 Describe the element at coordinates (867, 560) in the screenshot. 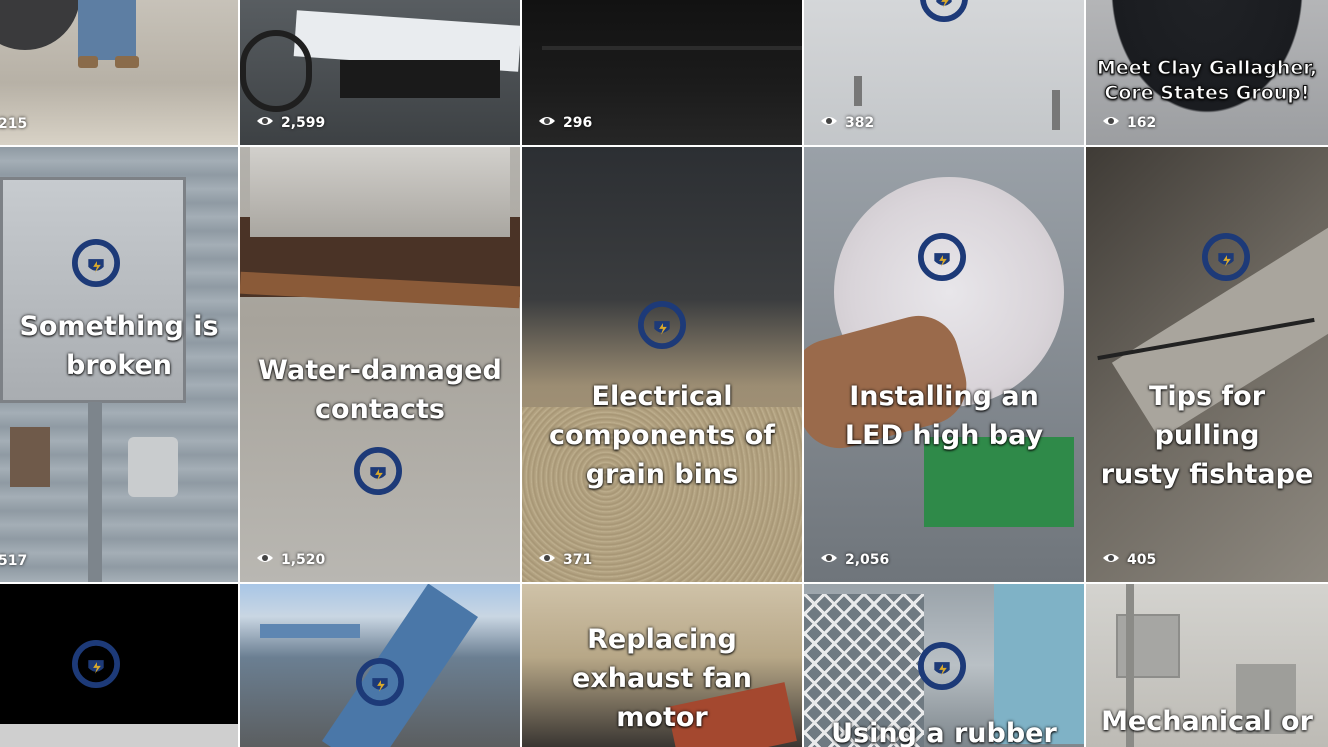

I see `view-count-text: 2,056` at that location.